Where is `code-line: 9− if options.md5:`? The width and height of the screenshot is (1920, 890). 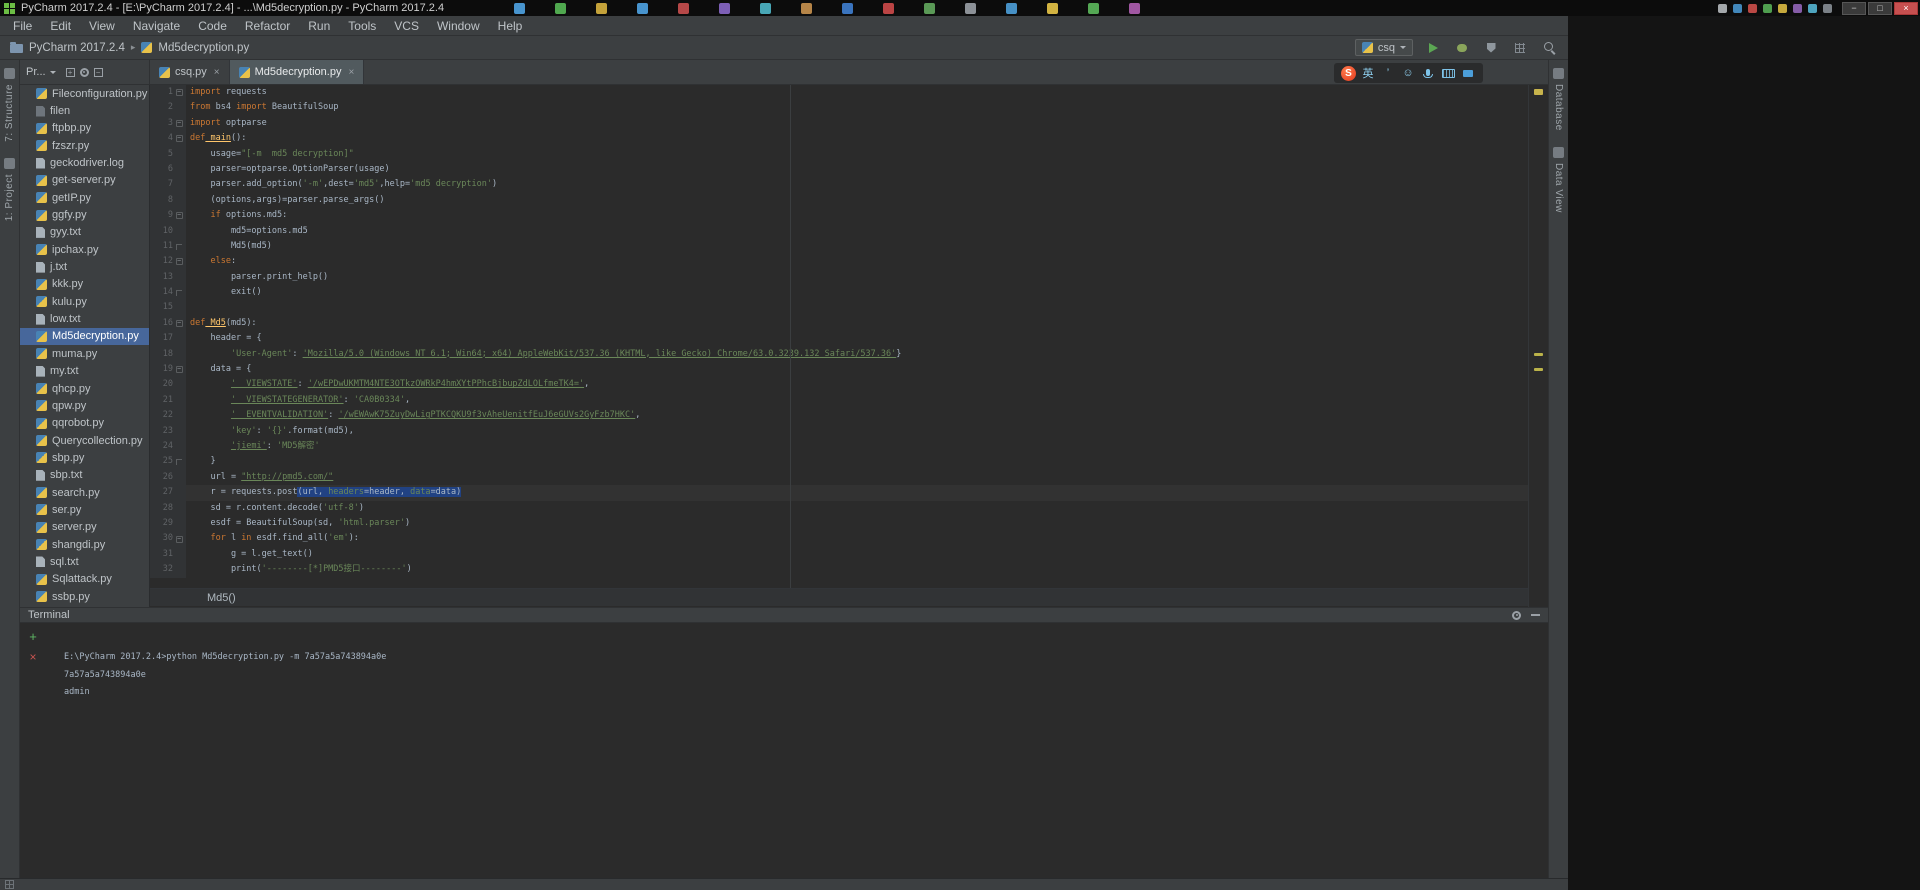
code-line: 9− if options.md5: is located at coordinates (839, 216).